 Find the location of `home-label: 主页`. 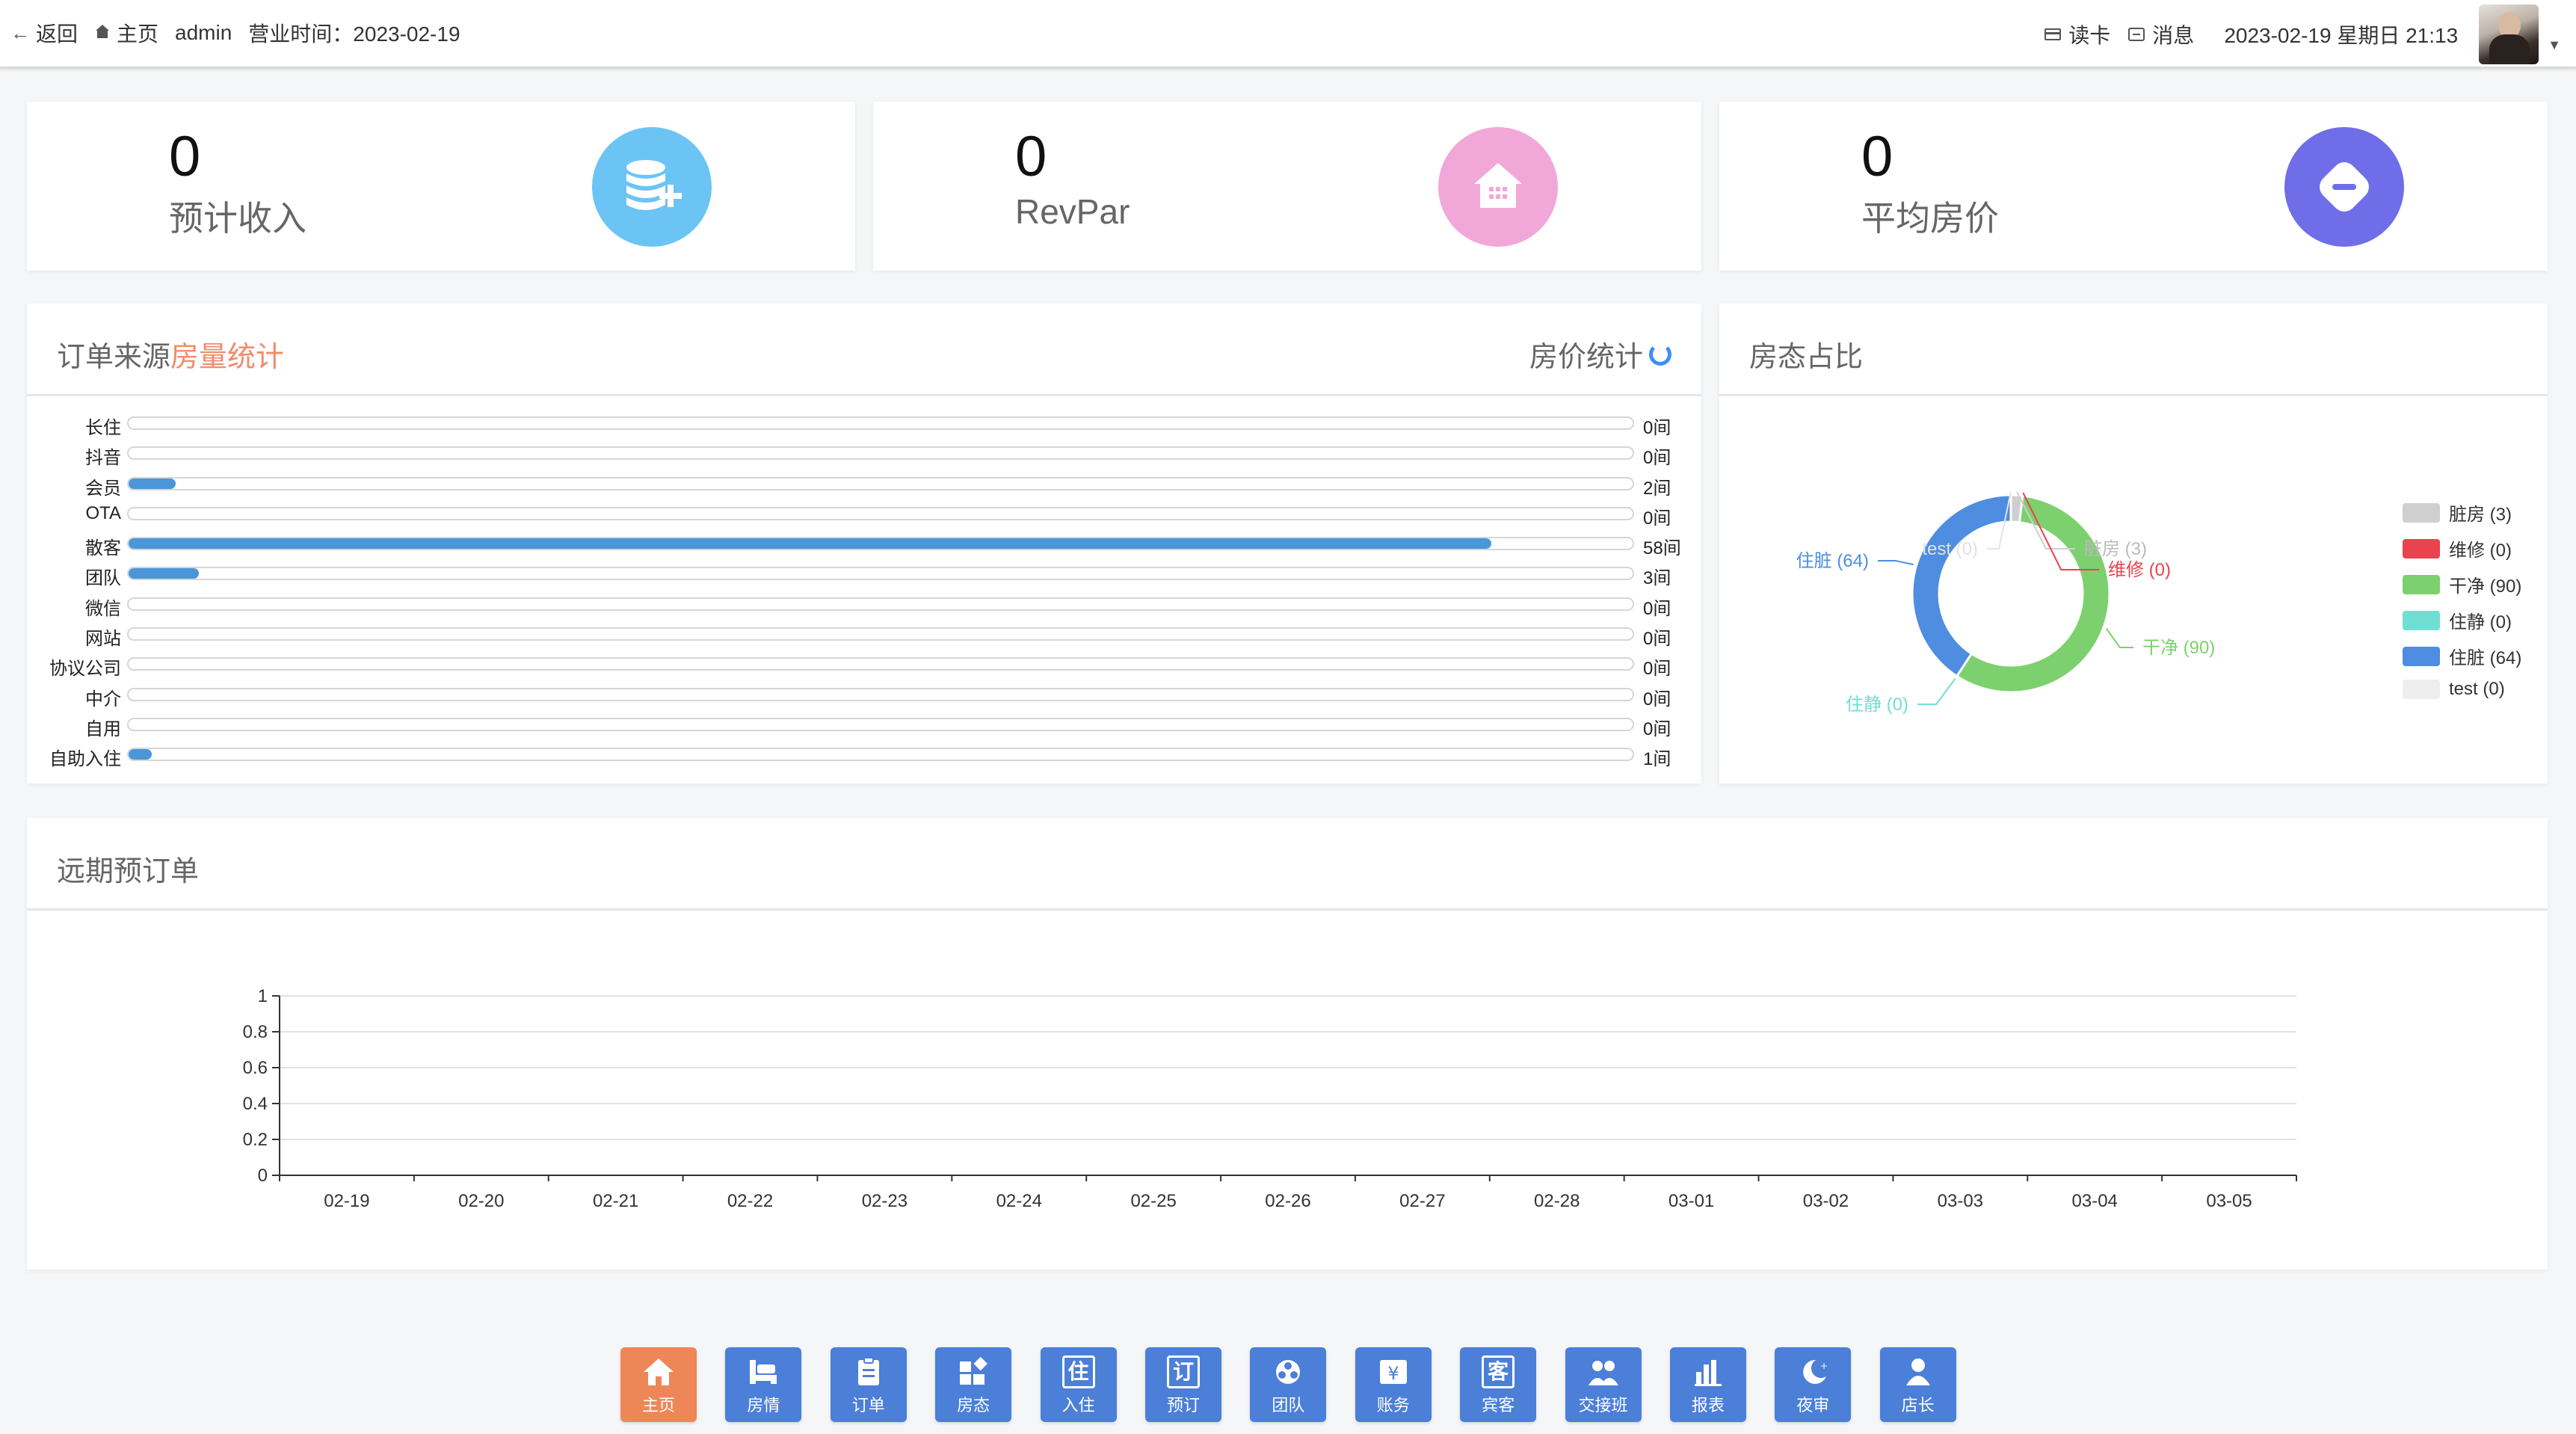

home-label: 主页 is located at coordinates (138, 34).